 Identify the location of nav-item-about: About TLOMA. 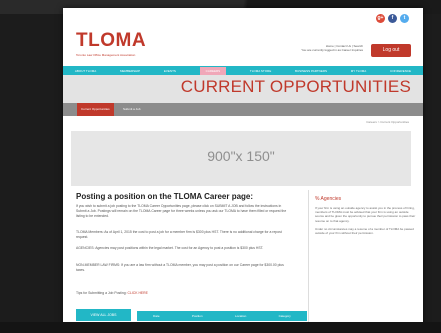
(85, 71).